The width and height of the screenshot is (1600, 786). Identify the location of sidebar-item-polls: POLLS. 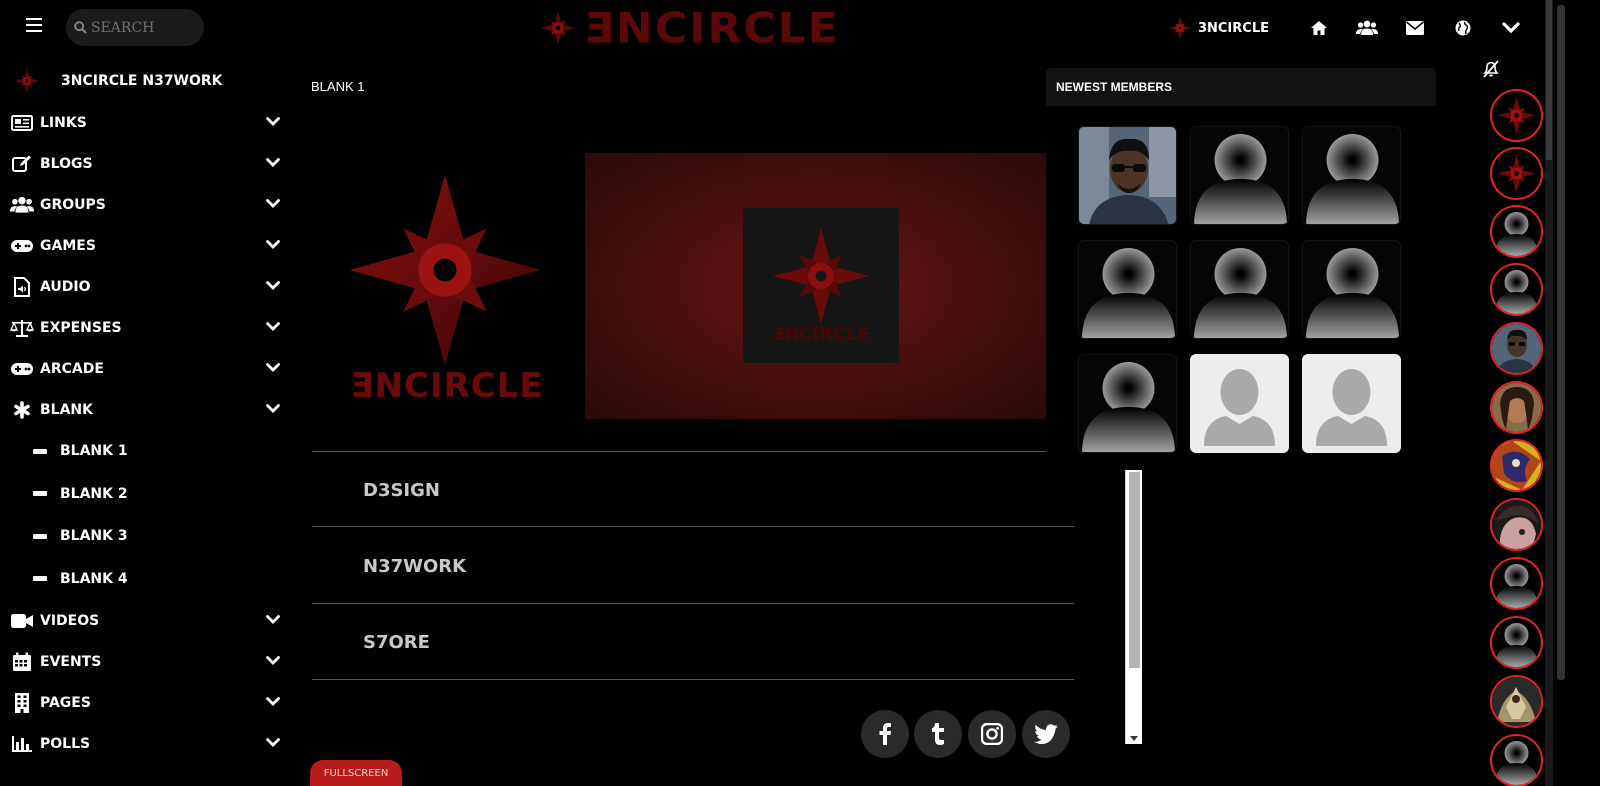
(145, 743).